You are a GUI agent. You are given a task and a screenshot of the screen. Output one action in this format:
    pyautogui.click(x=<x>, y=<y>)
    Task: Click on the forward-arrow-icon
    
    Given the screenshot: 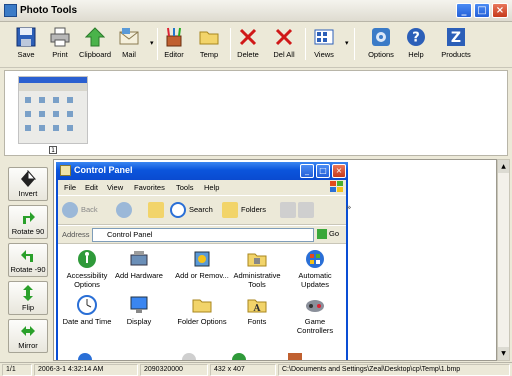 What is the action you would take?
    pyautogui.click(x=124, y=210)
    